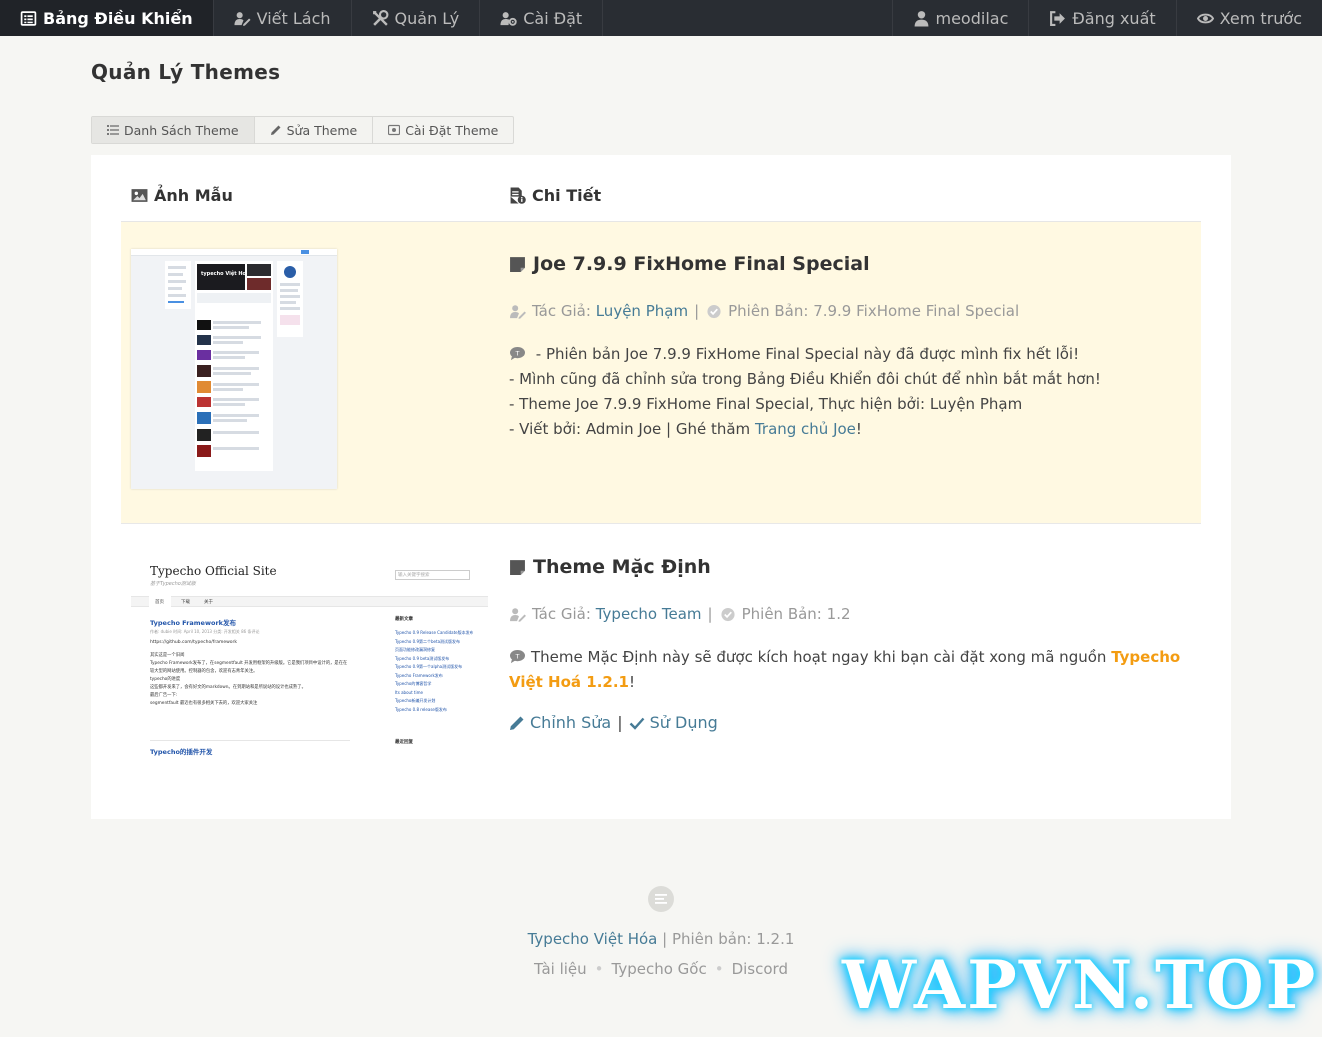 This screenshot has width=1322, height=1037. I want to click on page-title: Quản Lý Themes, so click(186, 72).